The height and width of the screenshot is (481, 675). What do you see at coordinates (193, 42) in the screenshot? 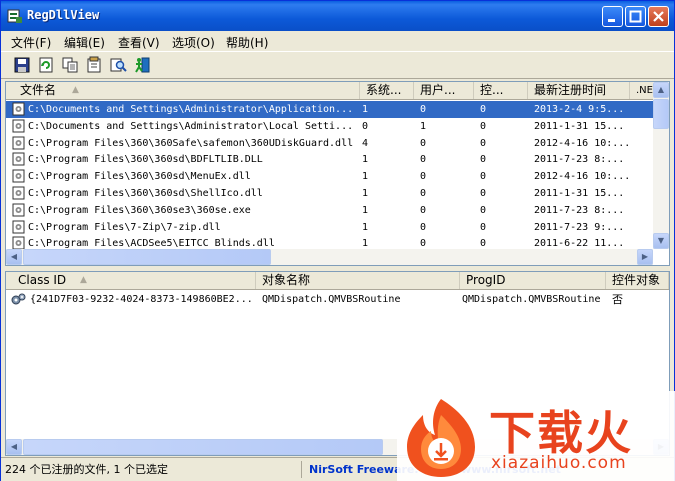
I see `menu-options: 选项(O)` at bounding box center [193, 42].